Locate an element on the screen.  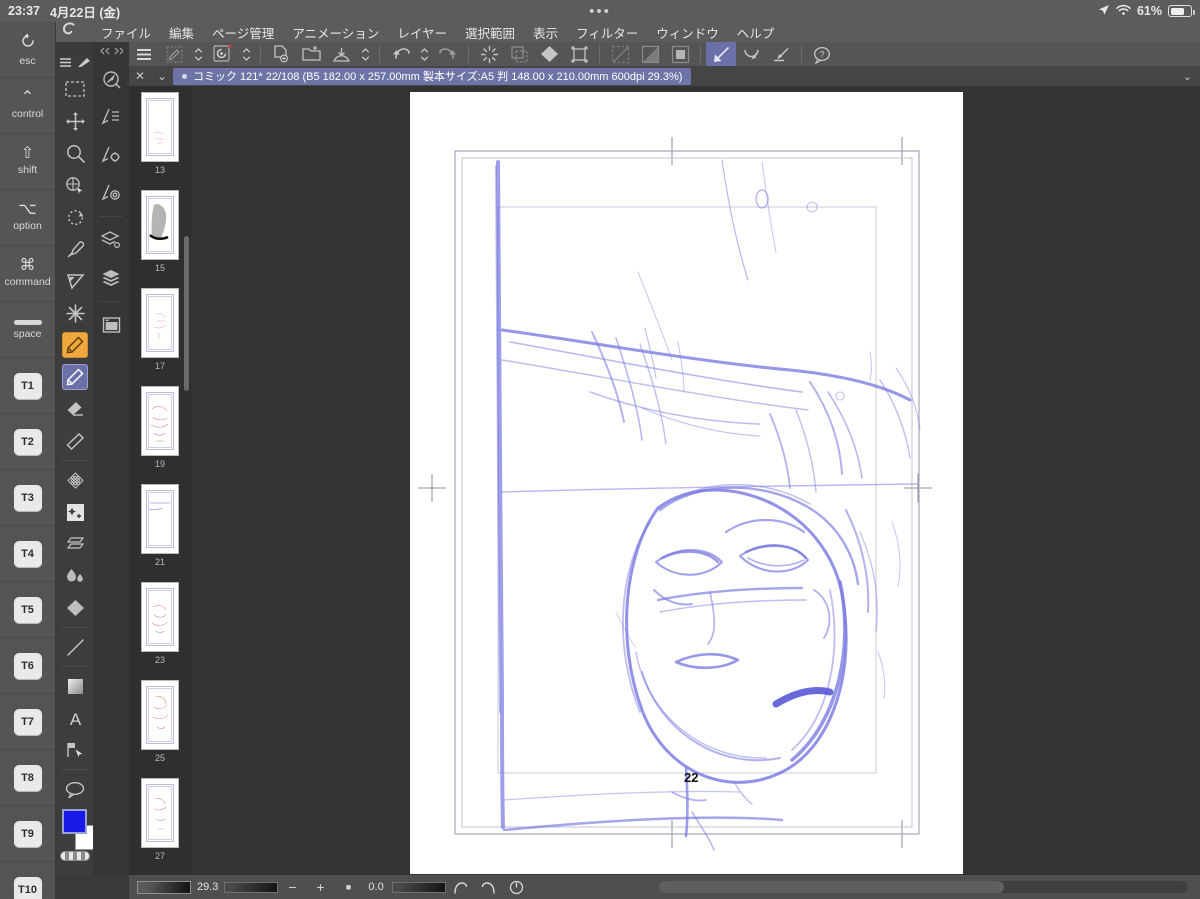
page-thumbnail-27: 27 is located at coordinates (160, 821).